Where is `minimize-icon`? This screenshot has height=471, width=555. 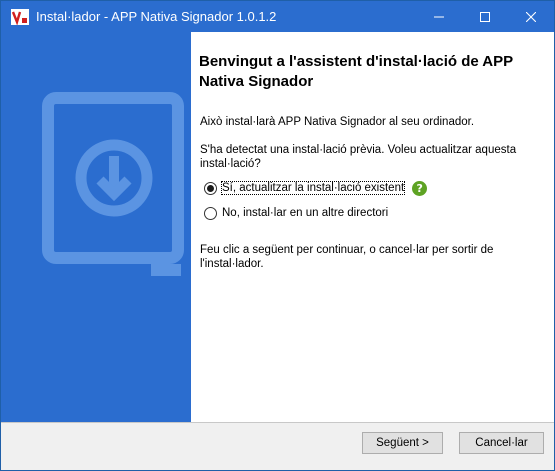
minimize-icon is located at coordinates (439, 16).